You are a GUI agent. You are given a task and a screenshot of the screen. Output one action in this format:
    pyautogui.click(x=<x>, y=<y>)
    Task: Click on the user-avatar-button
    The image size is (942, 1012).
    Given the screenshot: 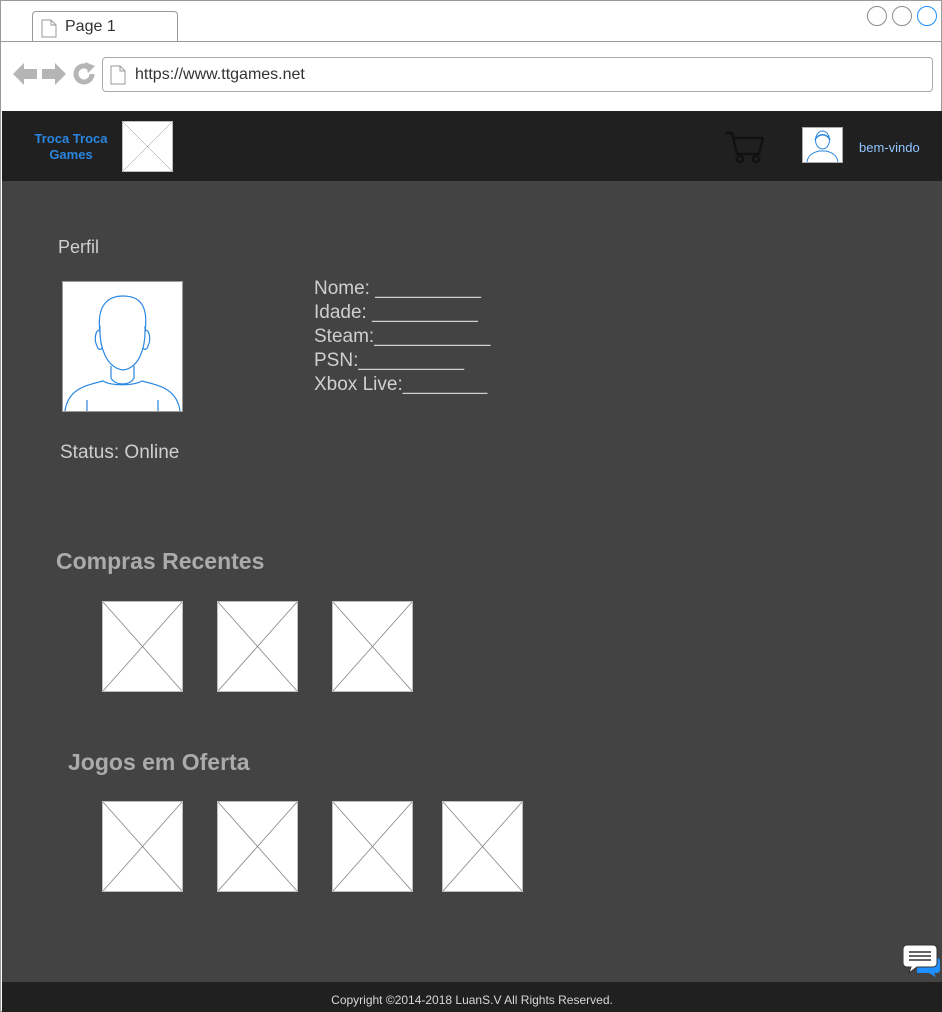 What is the action you would take?
    pyautogui.click(x=822, y=145)
    